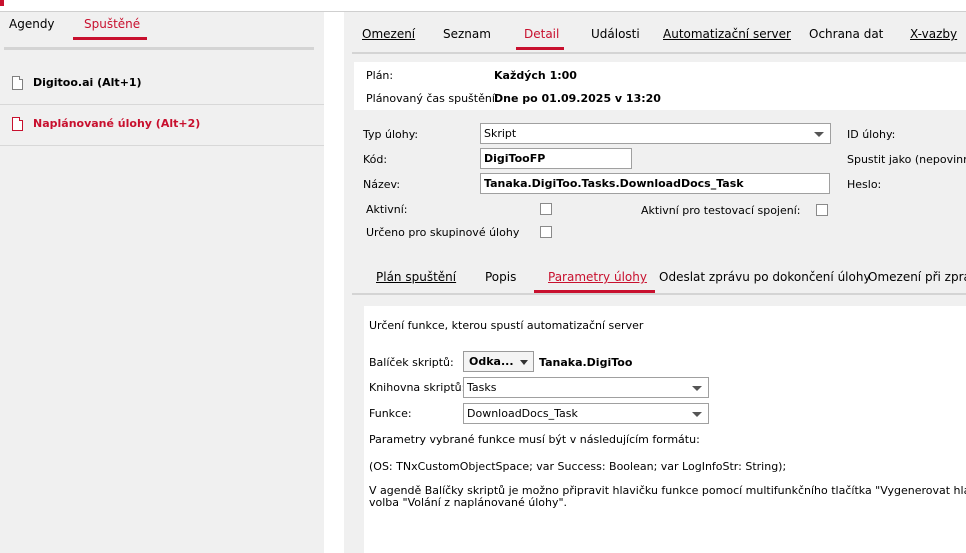 This screenshot has width=966, height=553. Describe the element at coordinates (765, 277) in the screenshot. I see `subtab-odeslat-zpravu: Odeslat zprávu po dokončení úlohy` at that location.